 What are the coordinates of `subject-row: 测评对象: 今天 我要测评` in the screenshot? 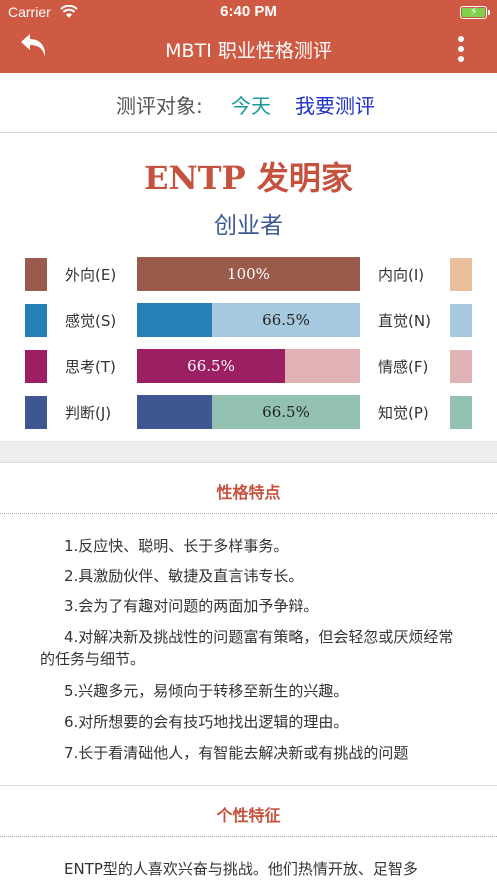 It's located at (248, 103).